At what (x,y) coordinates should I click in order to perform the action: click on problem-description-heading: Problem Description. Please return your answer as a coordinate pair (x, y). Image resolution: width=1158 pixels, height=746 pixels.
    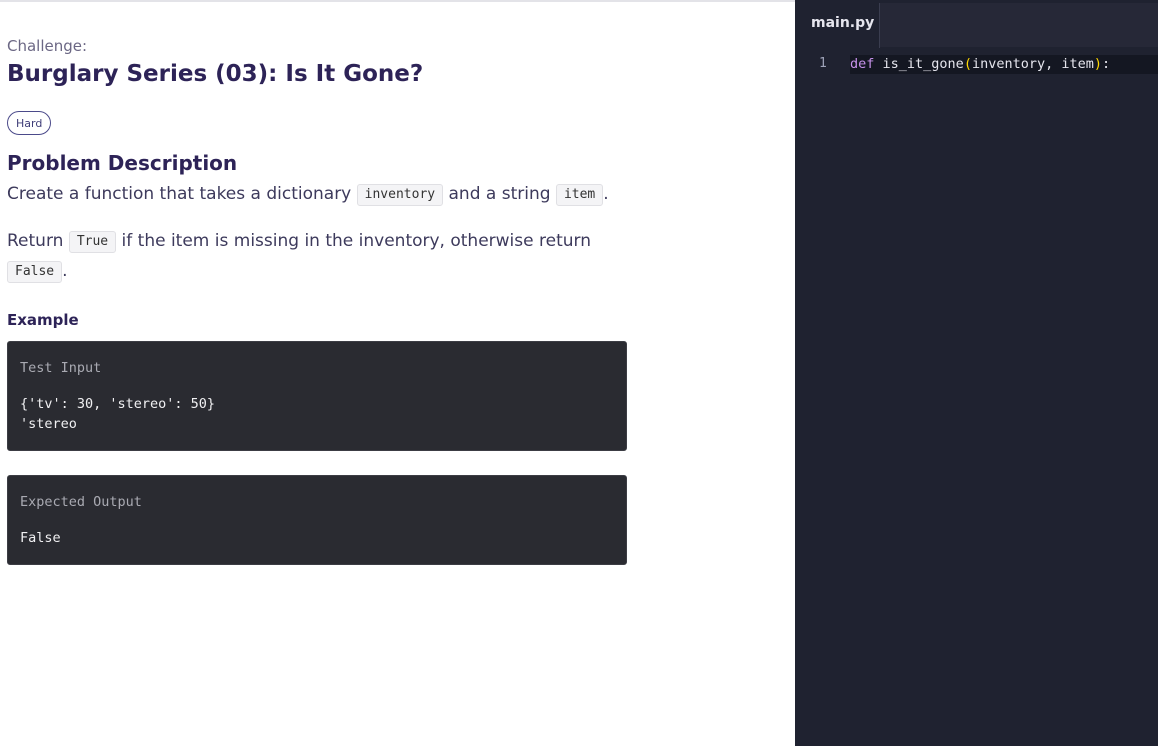
    Looking at the image, I should click on (122, 163).